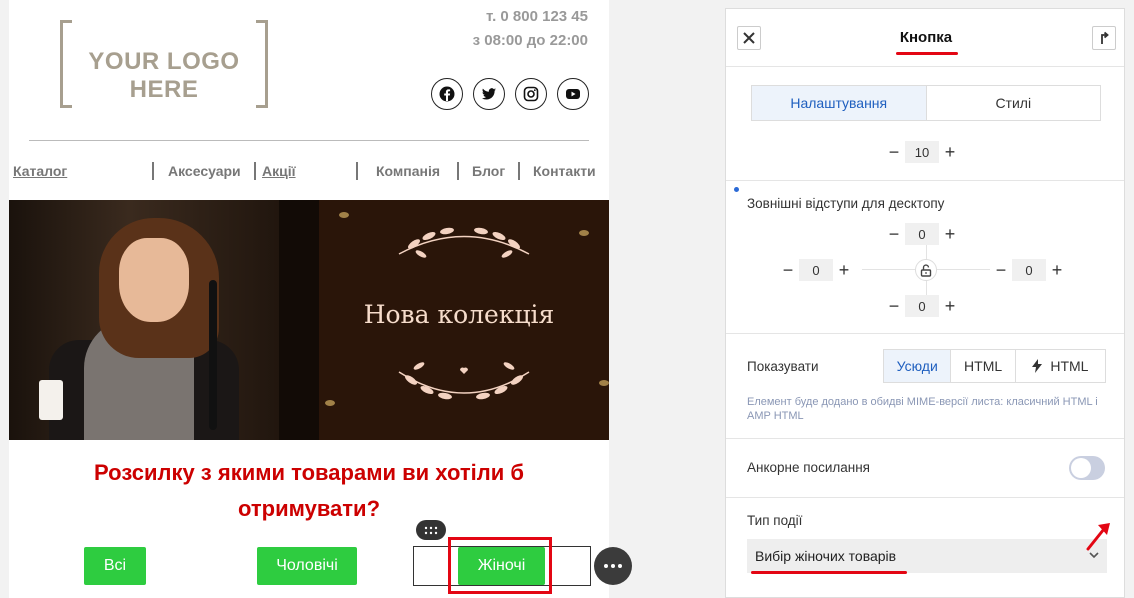  What do you see at coordinates (307, 566) in the screenshot?
I see `button-men: Чоловічі` at bounding box center [307, 566].